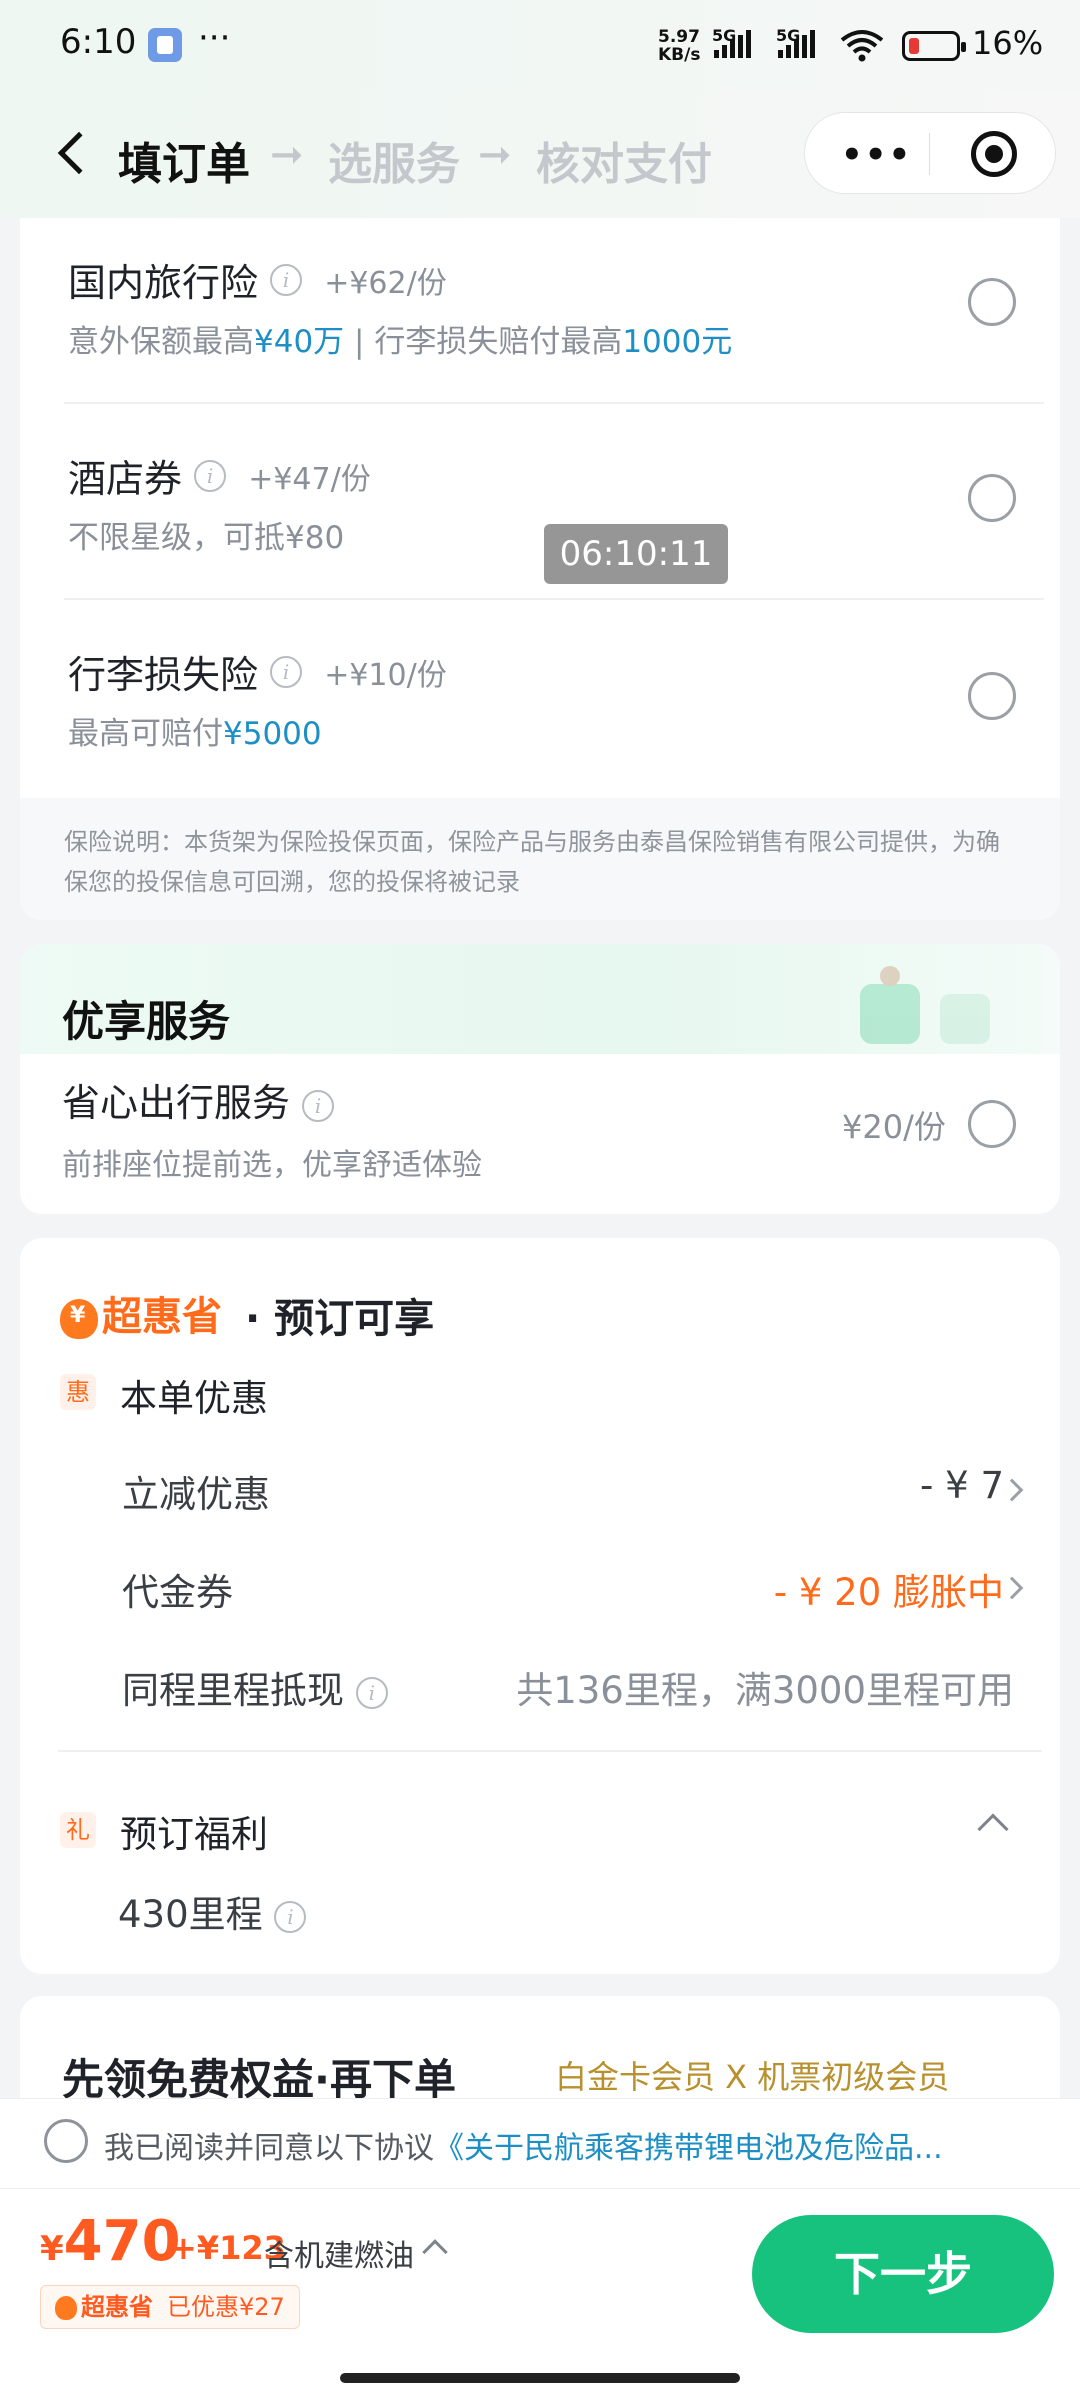 The image size is (1080, 2400). What do you see at coordinates (811, 43) in the screenshot?
I see `signal-sim2-icon: 5G` at bounding box center [811, 43].